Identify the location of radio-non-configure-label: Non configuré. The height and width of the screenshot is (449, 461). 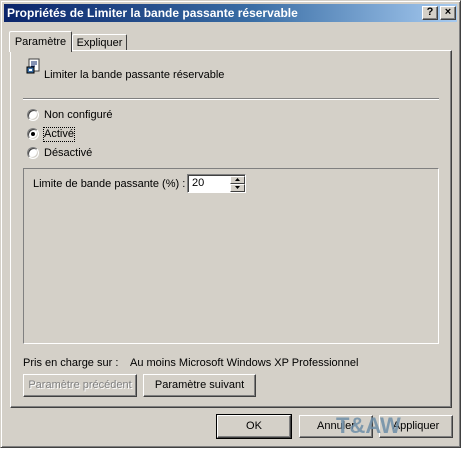
(78, 115).